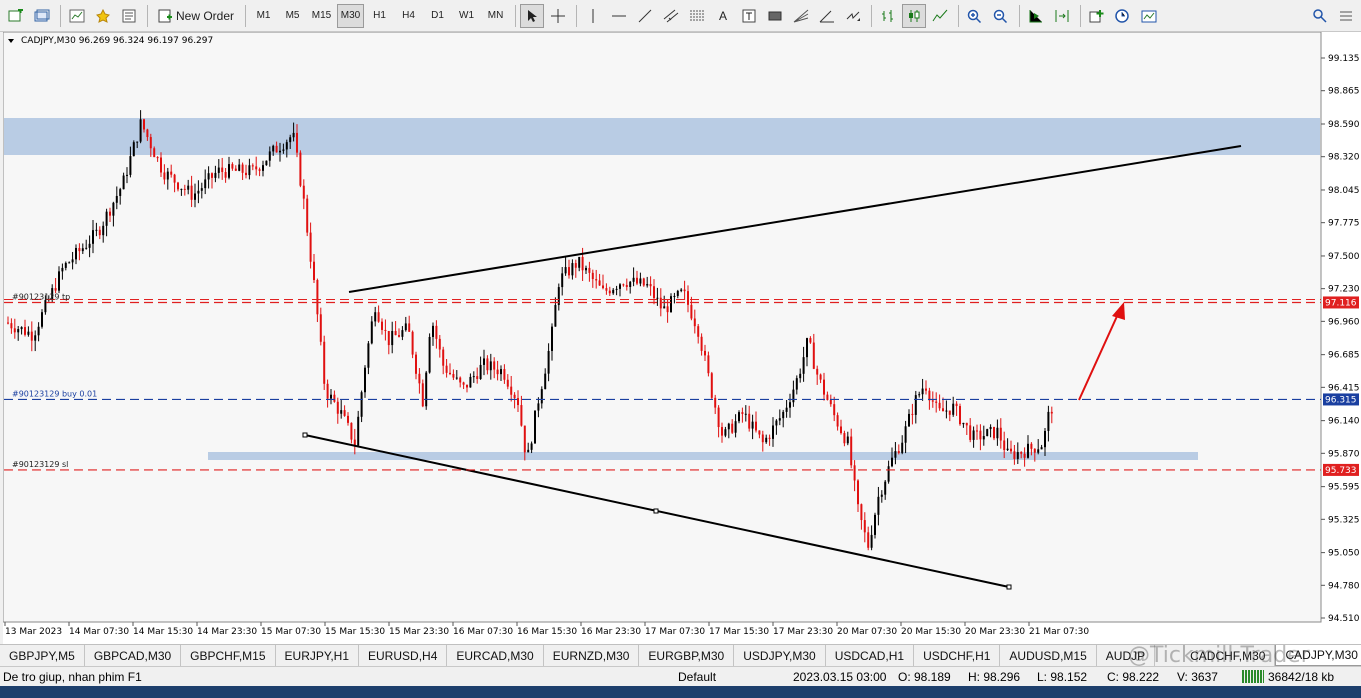  I want to click on tab-usdchf-h1: USDCHF,H1, so click(957, 655).